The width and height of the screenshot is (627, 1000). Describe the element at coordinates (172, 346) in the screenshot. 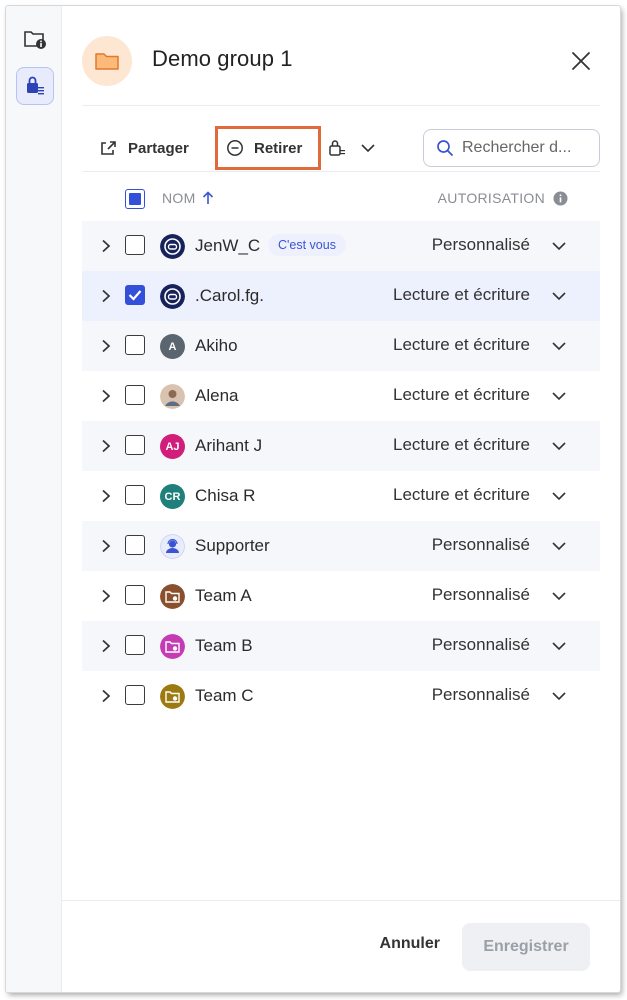

I see `avatar-initials: A` at that location.